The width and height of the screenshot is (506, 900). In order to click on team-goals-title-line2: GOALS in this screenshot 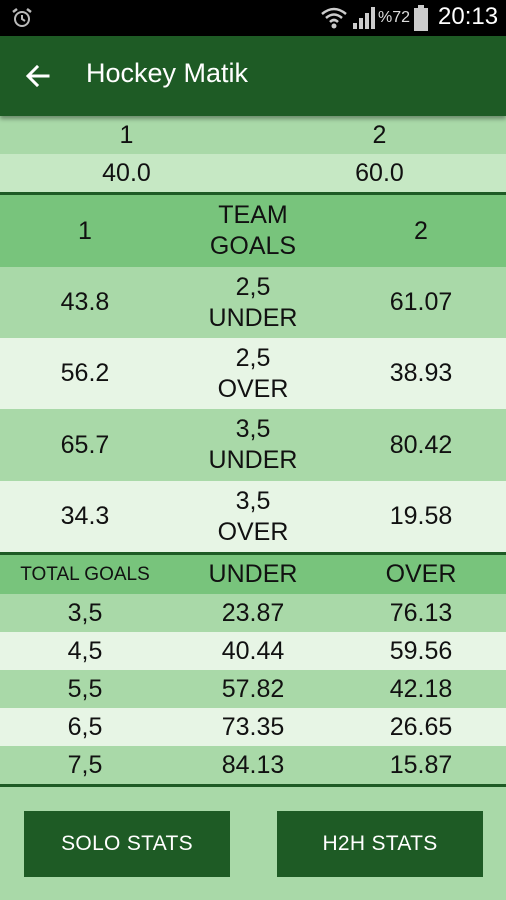, I will do `click(253, 246)`.